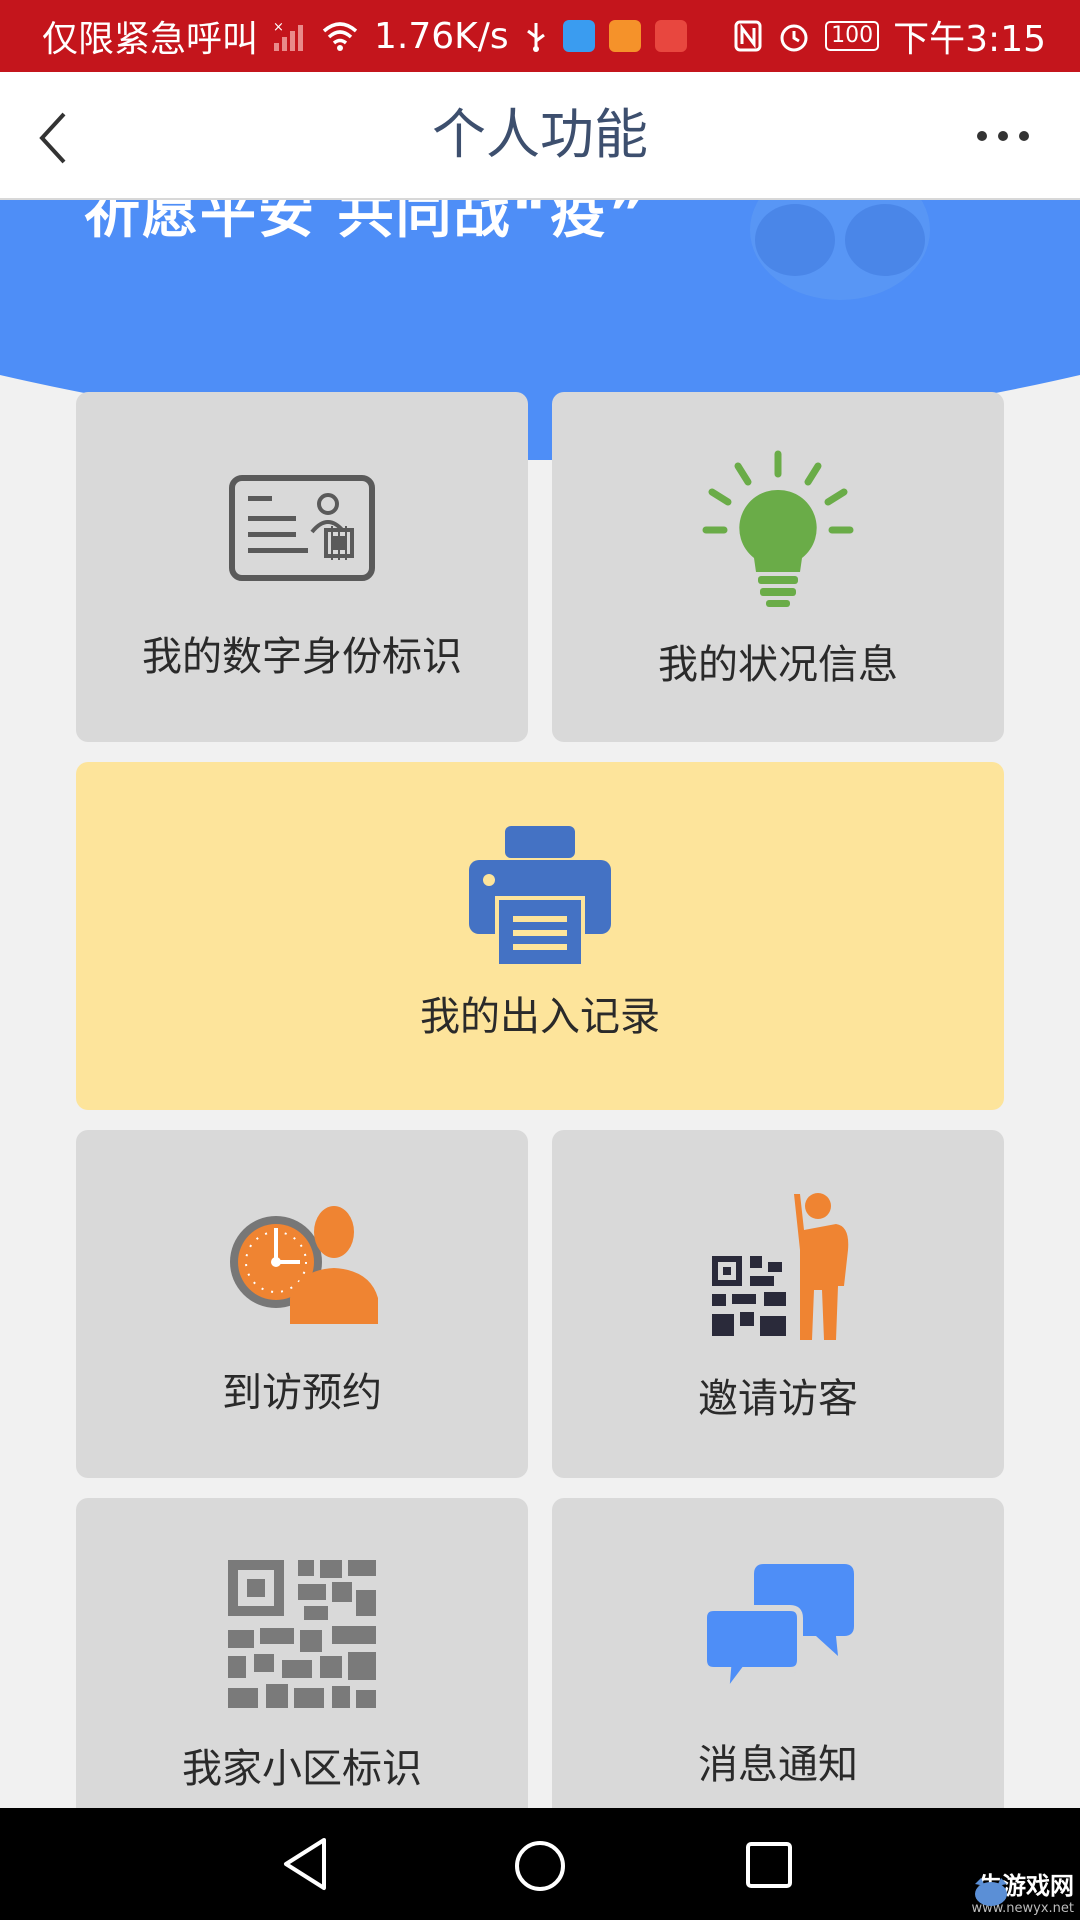  I want to click on tile-label: 我的出入记录, so click(540, 1017).